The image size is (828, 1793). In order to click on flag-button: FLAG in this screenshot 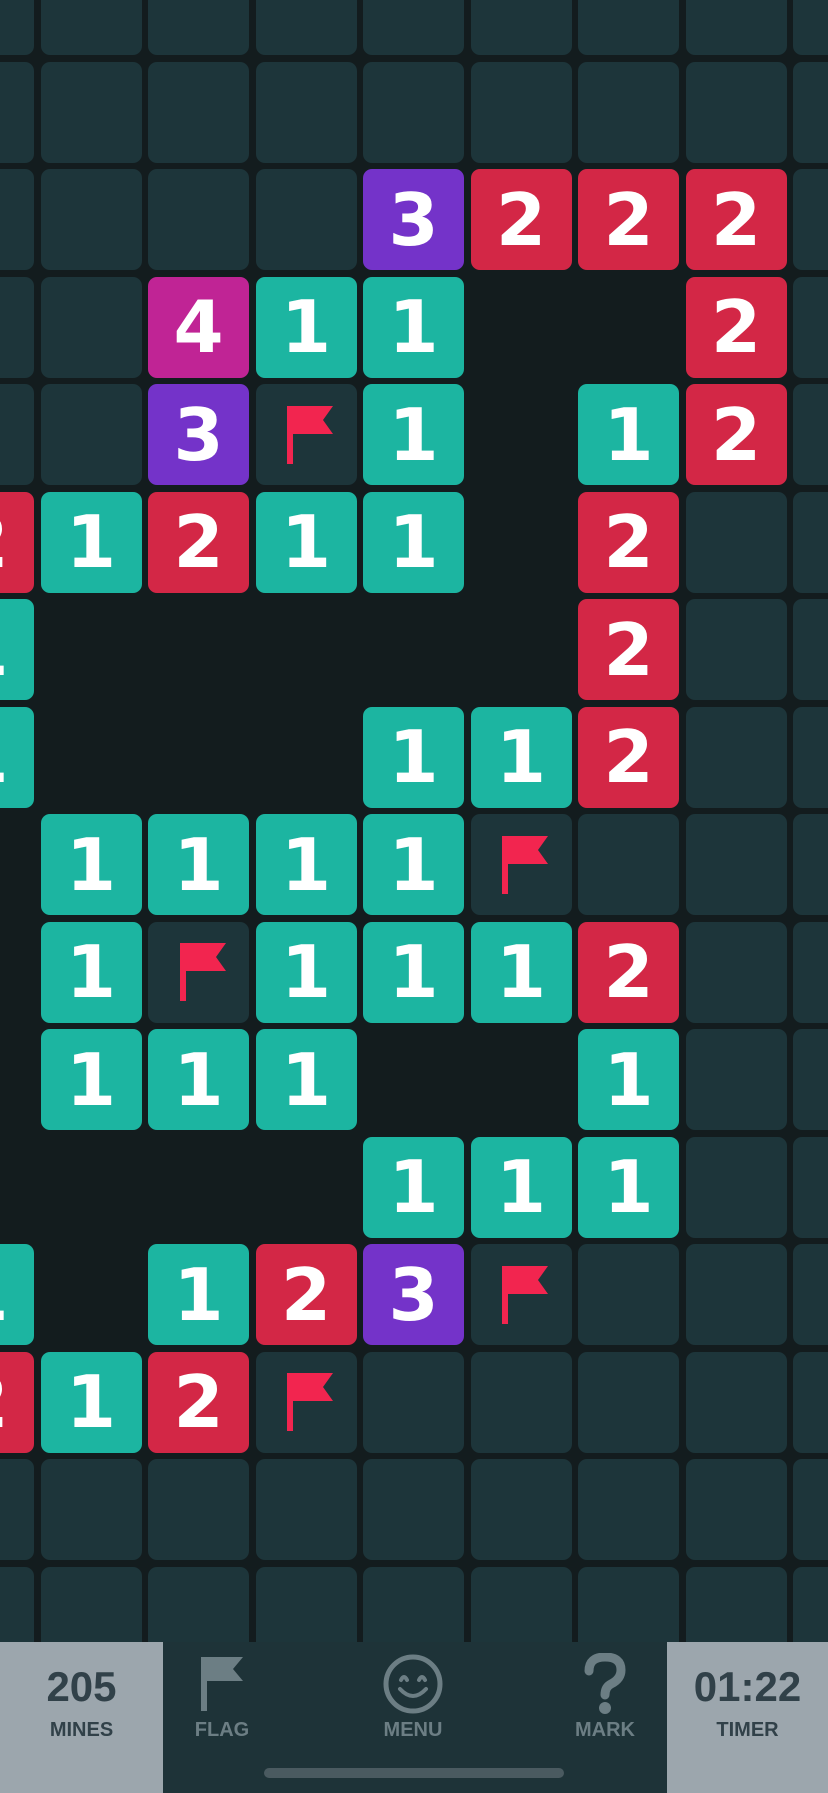, I will do `click(222, 1702)`.